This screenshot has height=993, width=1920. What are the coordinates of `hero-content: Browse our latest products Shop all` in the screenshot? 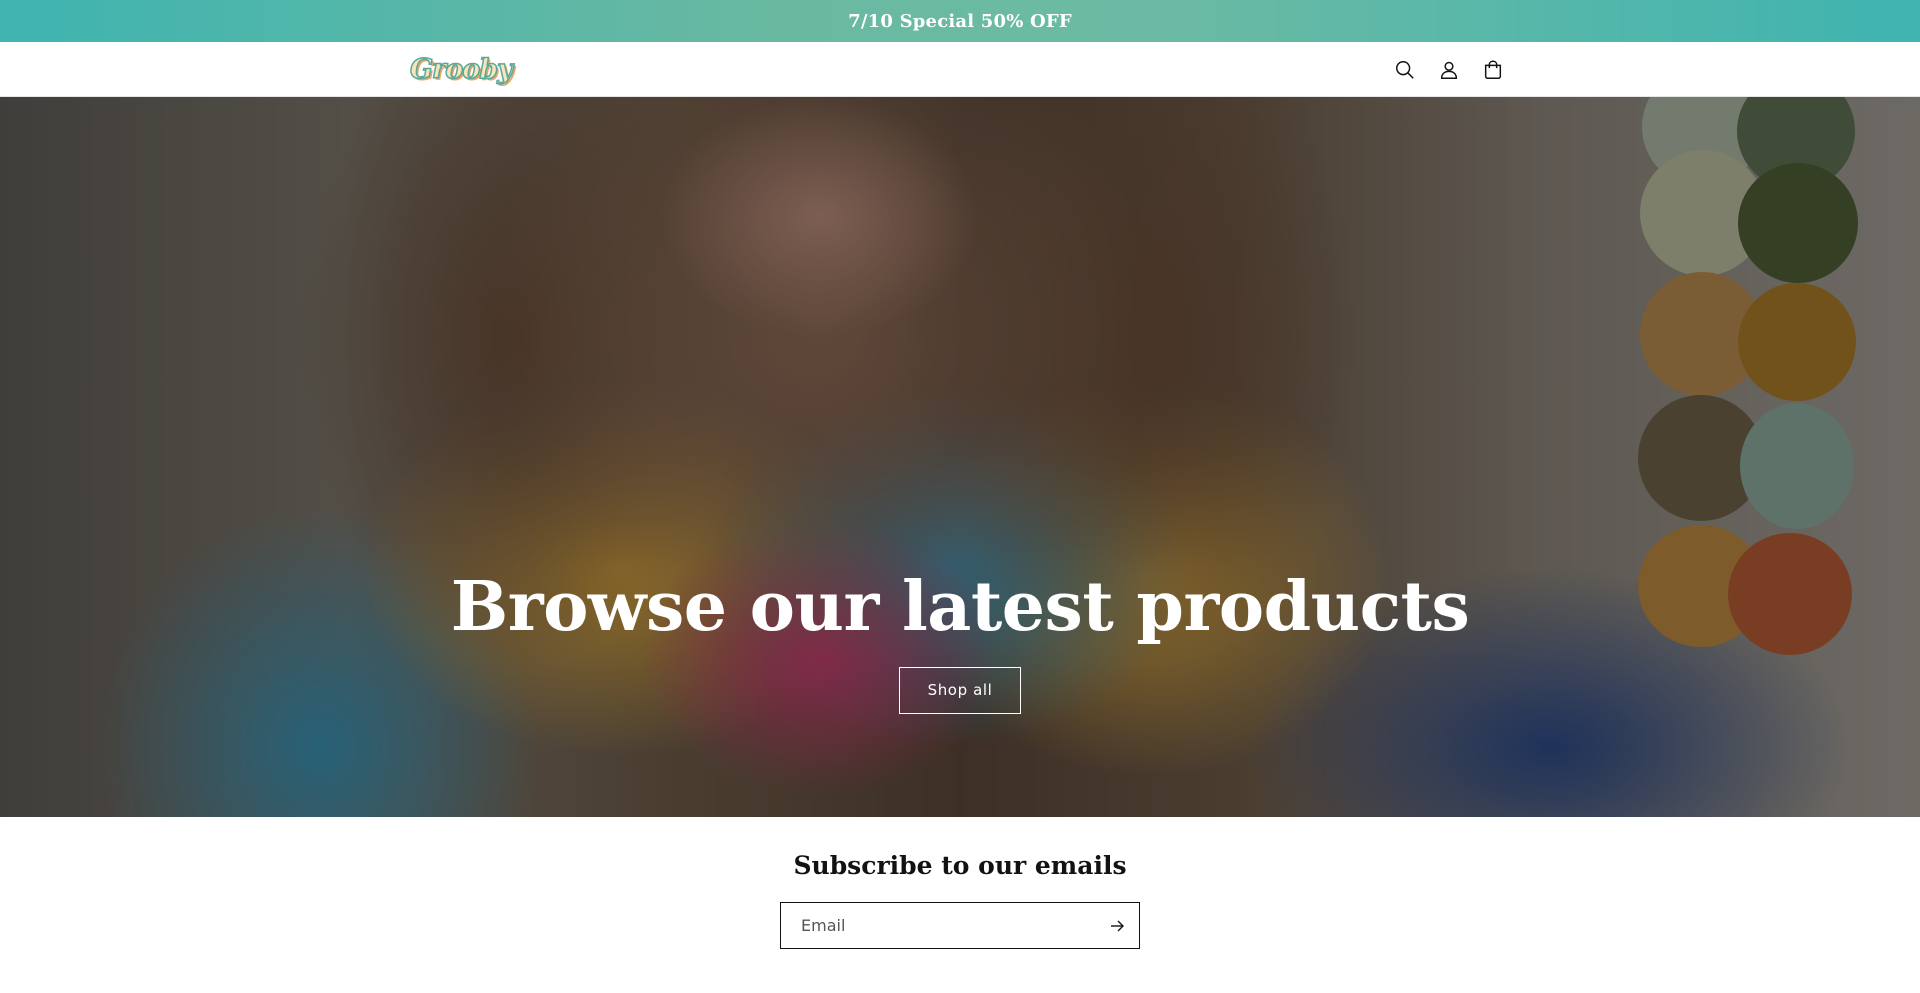 It's located at (960, 640).